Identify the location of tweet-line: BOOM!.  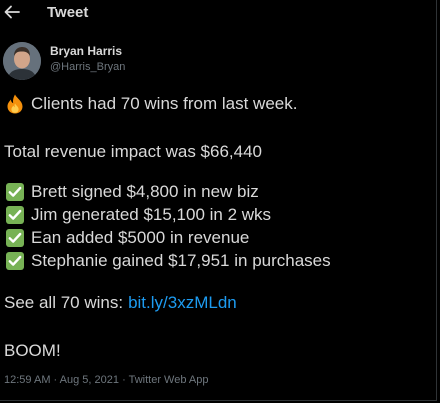
(32, 351).